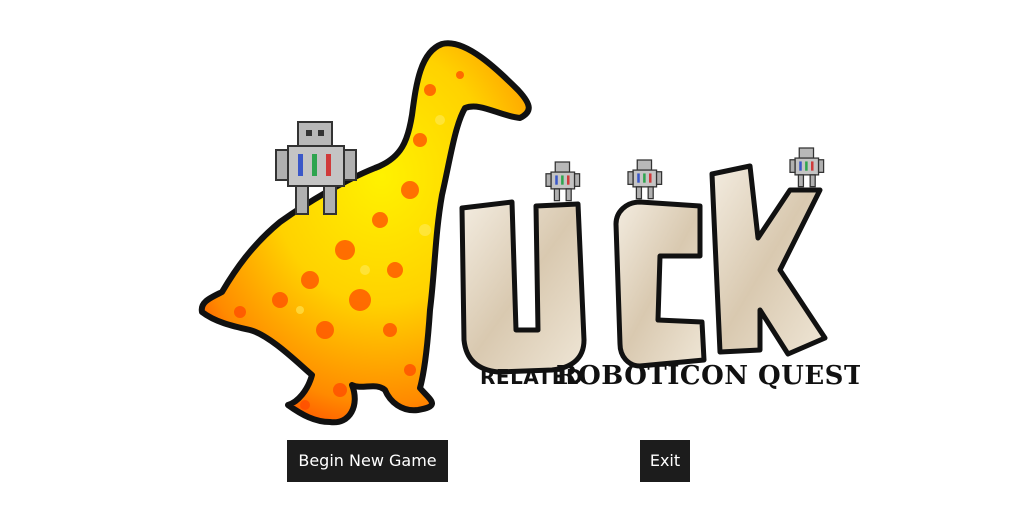  I want to click on begin-new-game-button: Begin New Game, so click(367, 461).